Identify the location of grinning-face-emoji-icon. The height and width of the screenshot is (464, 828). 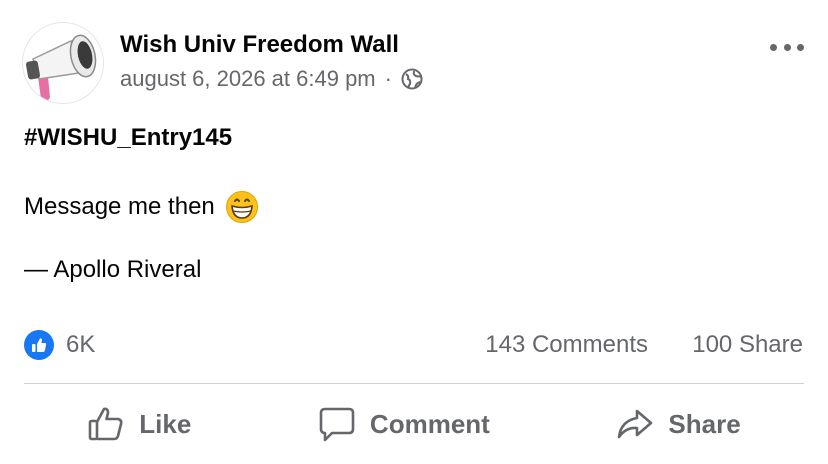
(241, 207).